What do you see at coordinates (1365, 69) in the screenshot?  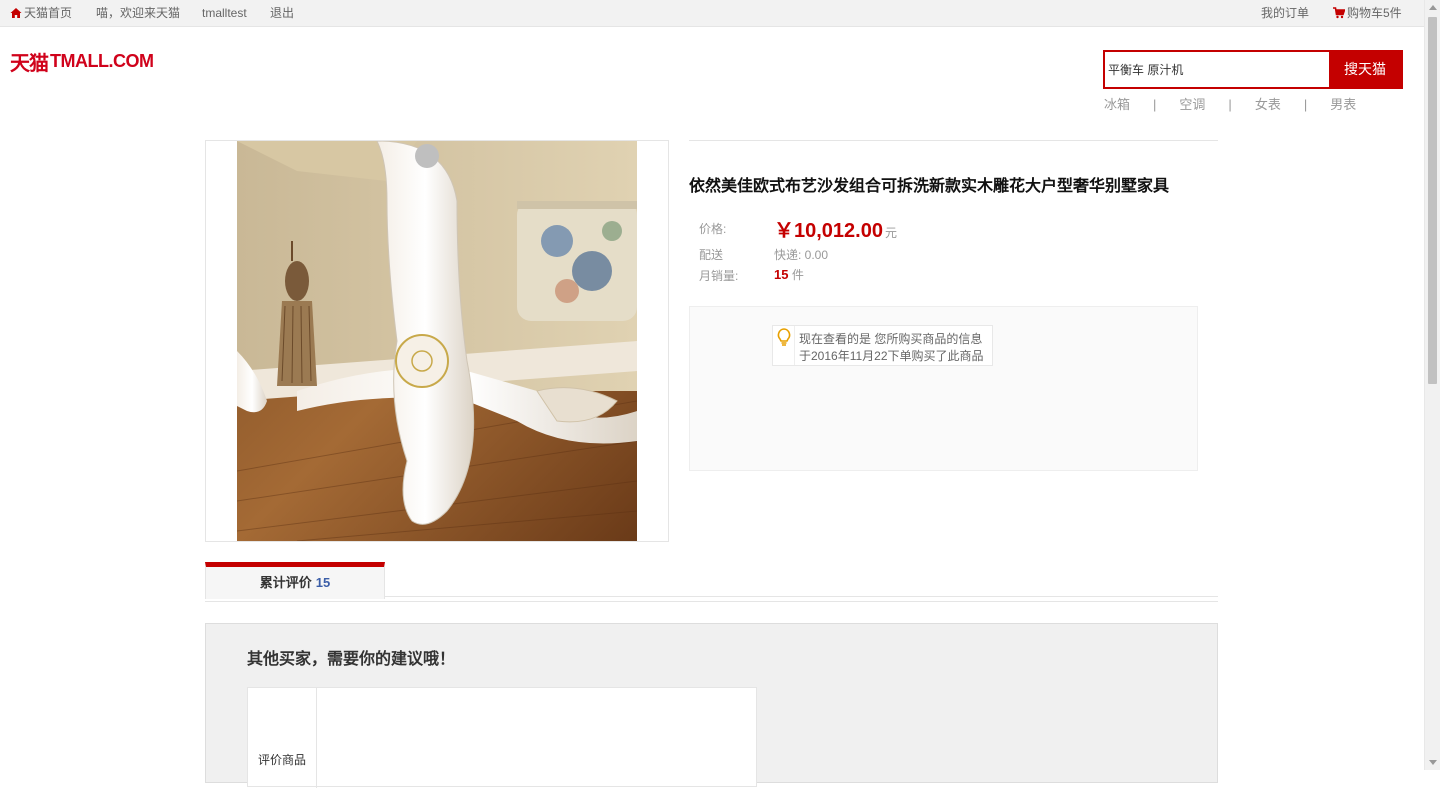 I see `search-button: 搜天猫` at bounding box center [1365, 69].